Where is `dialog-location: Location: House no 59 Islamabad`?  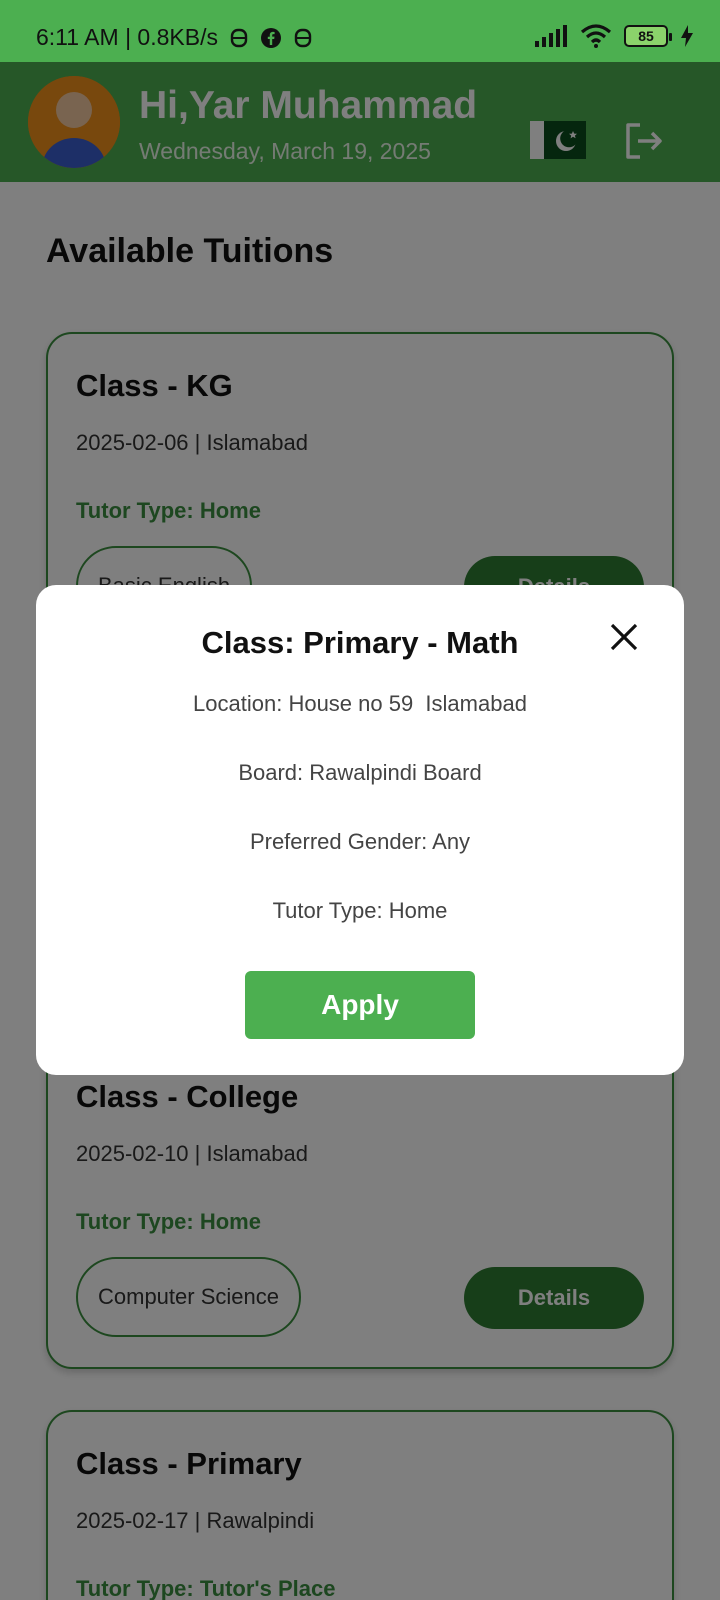
dialog-location: Location: House no 59 Islamabad is located at coordinates (360, 703).